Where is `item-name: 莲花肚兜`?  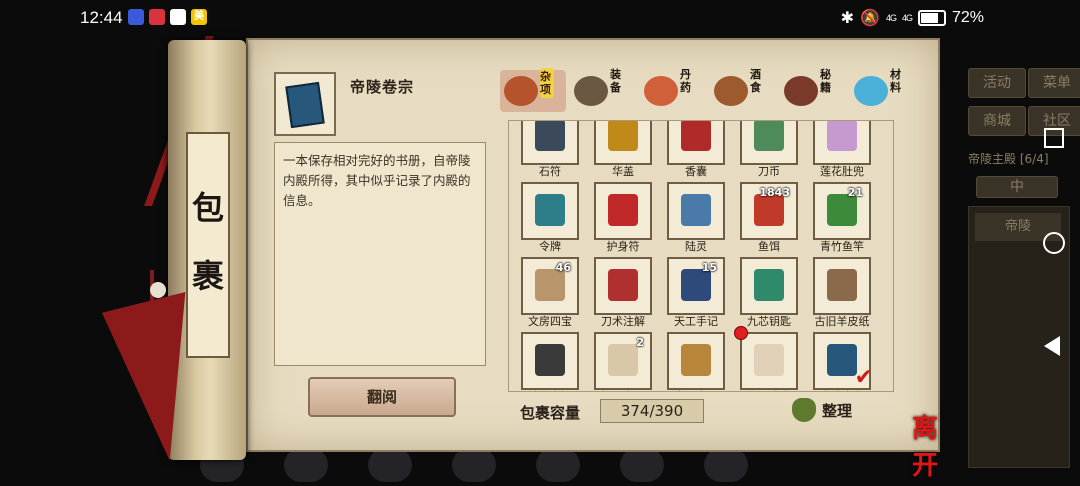 item-name: 莲花肚兜 is located at coordinates (842, 171).